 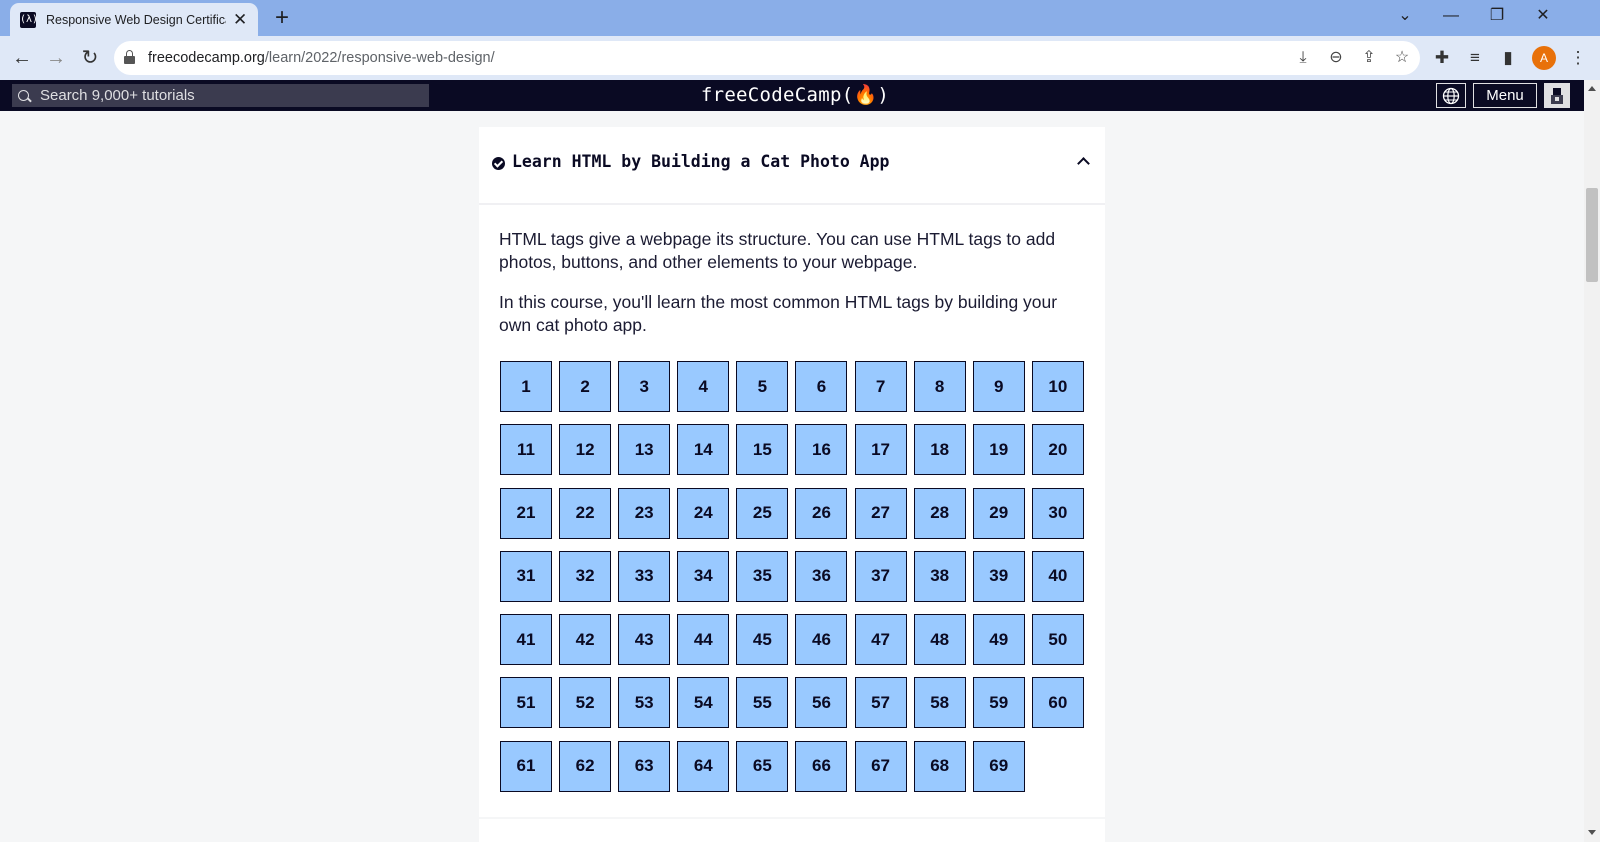 I want to click on step-button-12: 12, so click(x=585, y=450).